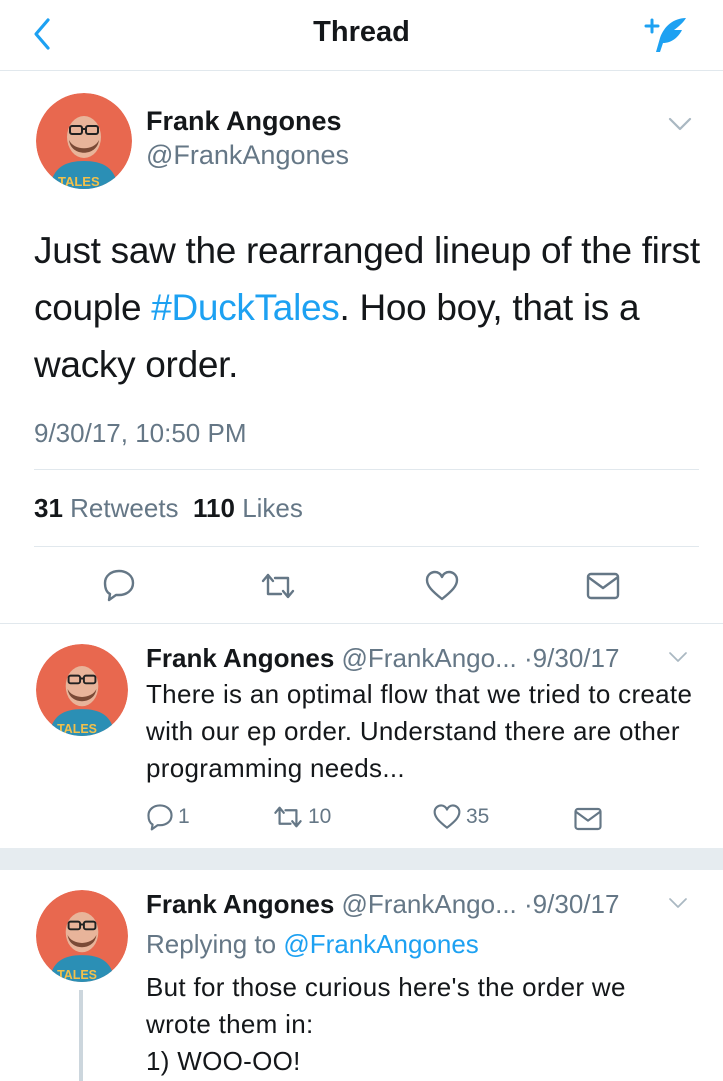 This screenshot has height=1081, width=723. I want to click on reply-text-line: 1) WOO-OO!, so click(223, 1061).